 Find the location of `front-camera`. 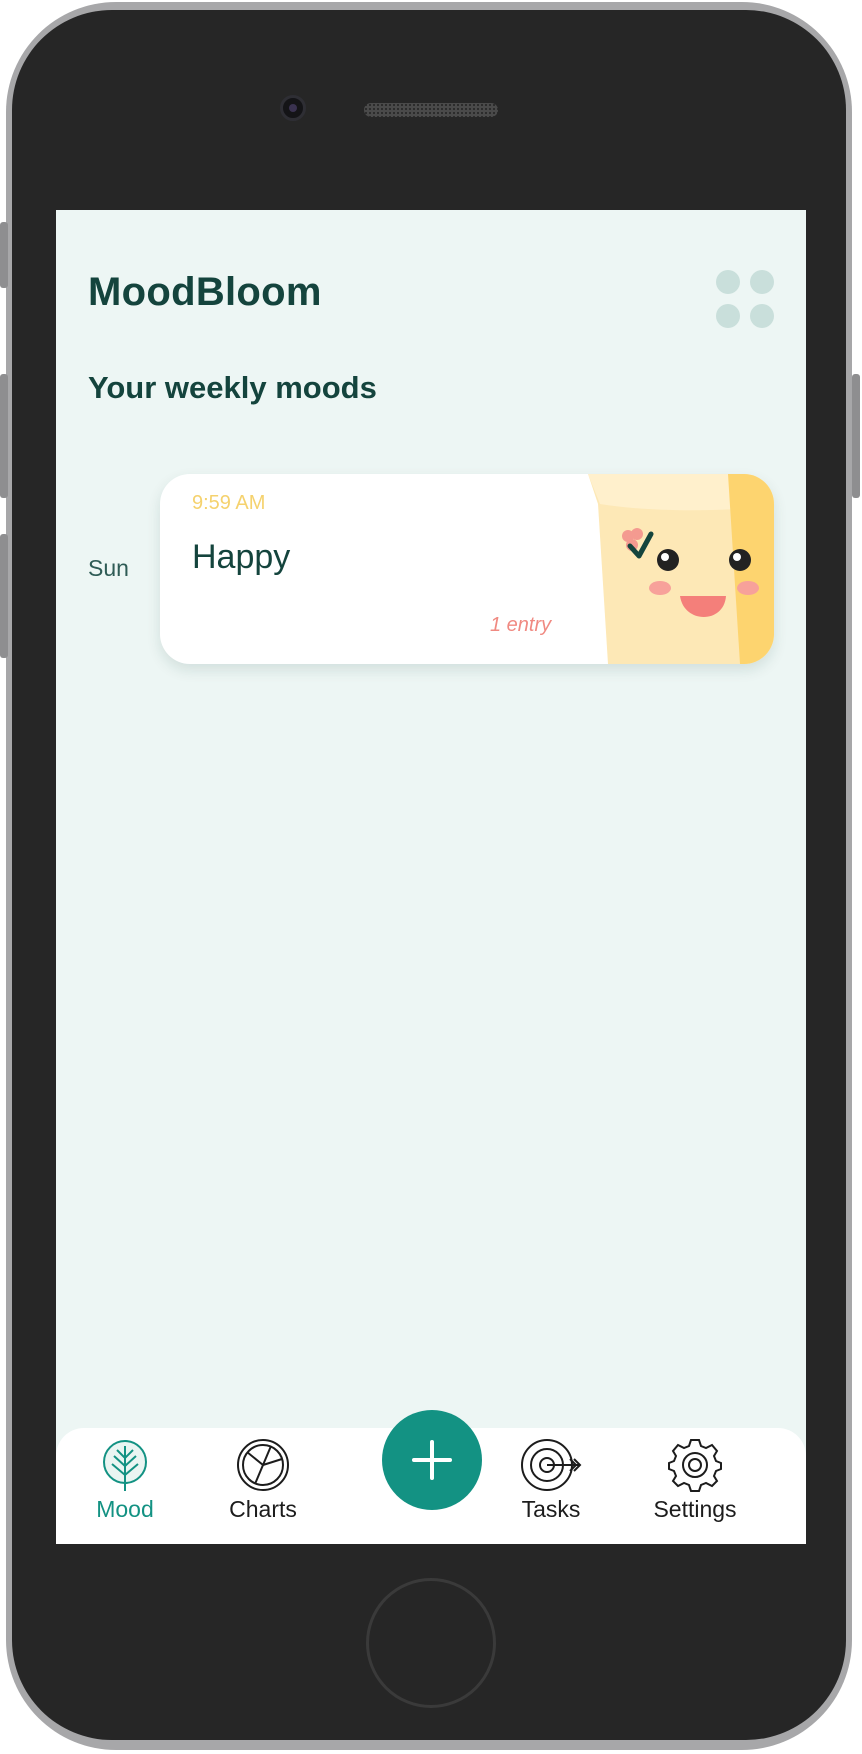

front-camera is located at coordinates (293, 108).